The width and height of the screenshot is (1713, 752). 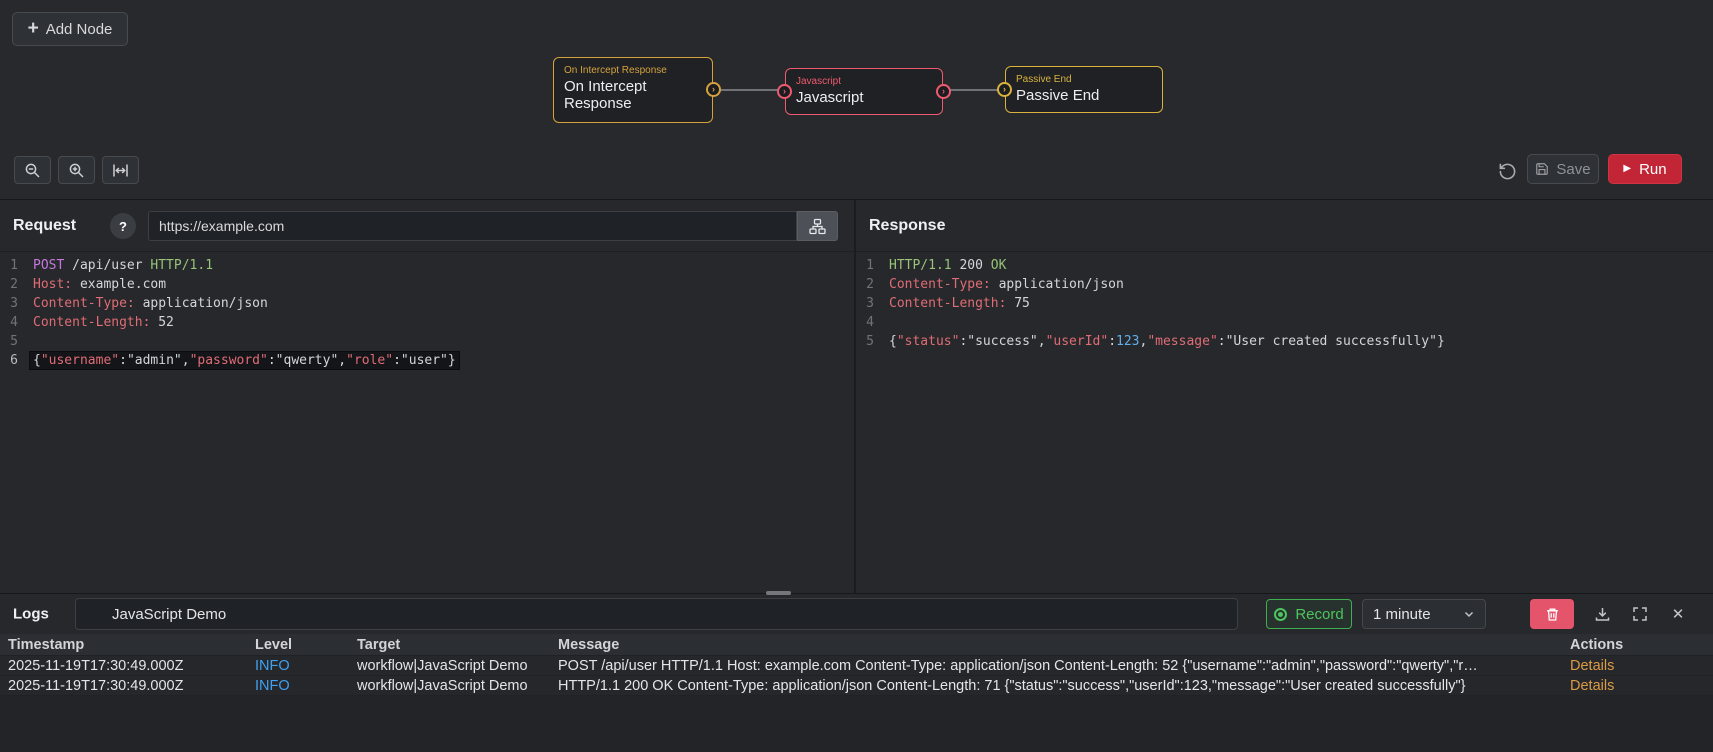 I want to click on line-number-gutter: 1 2 3 4 5 6, so click(x=13, y=422).